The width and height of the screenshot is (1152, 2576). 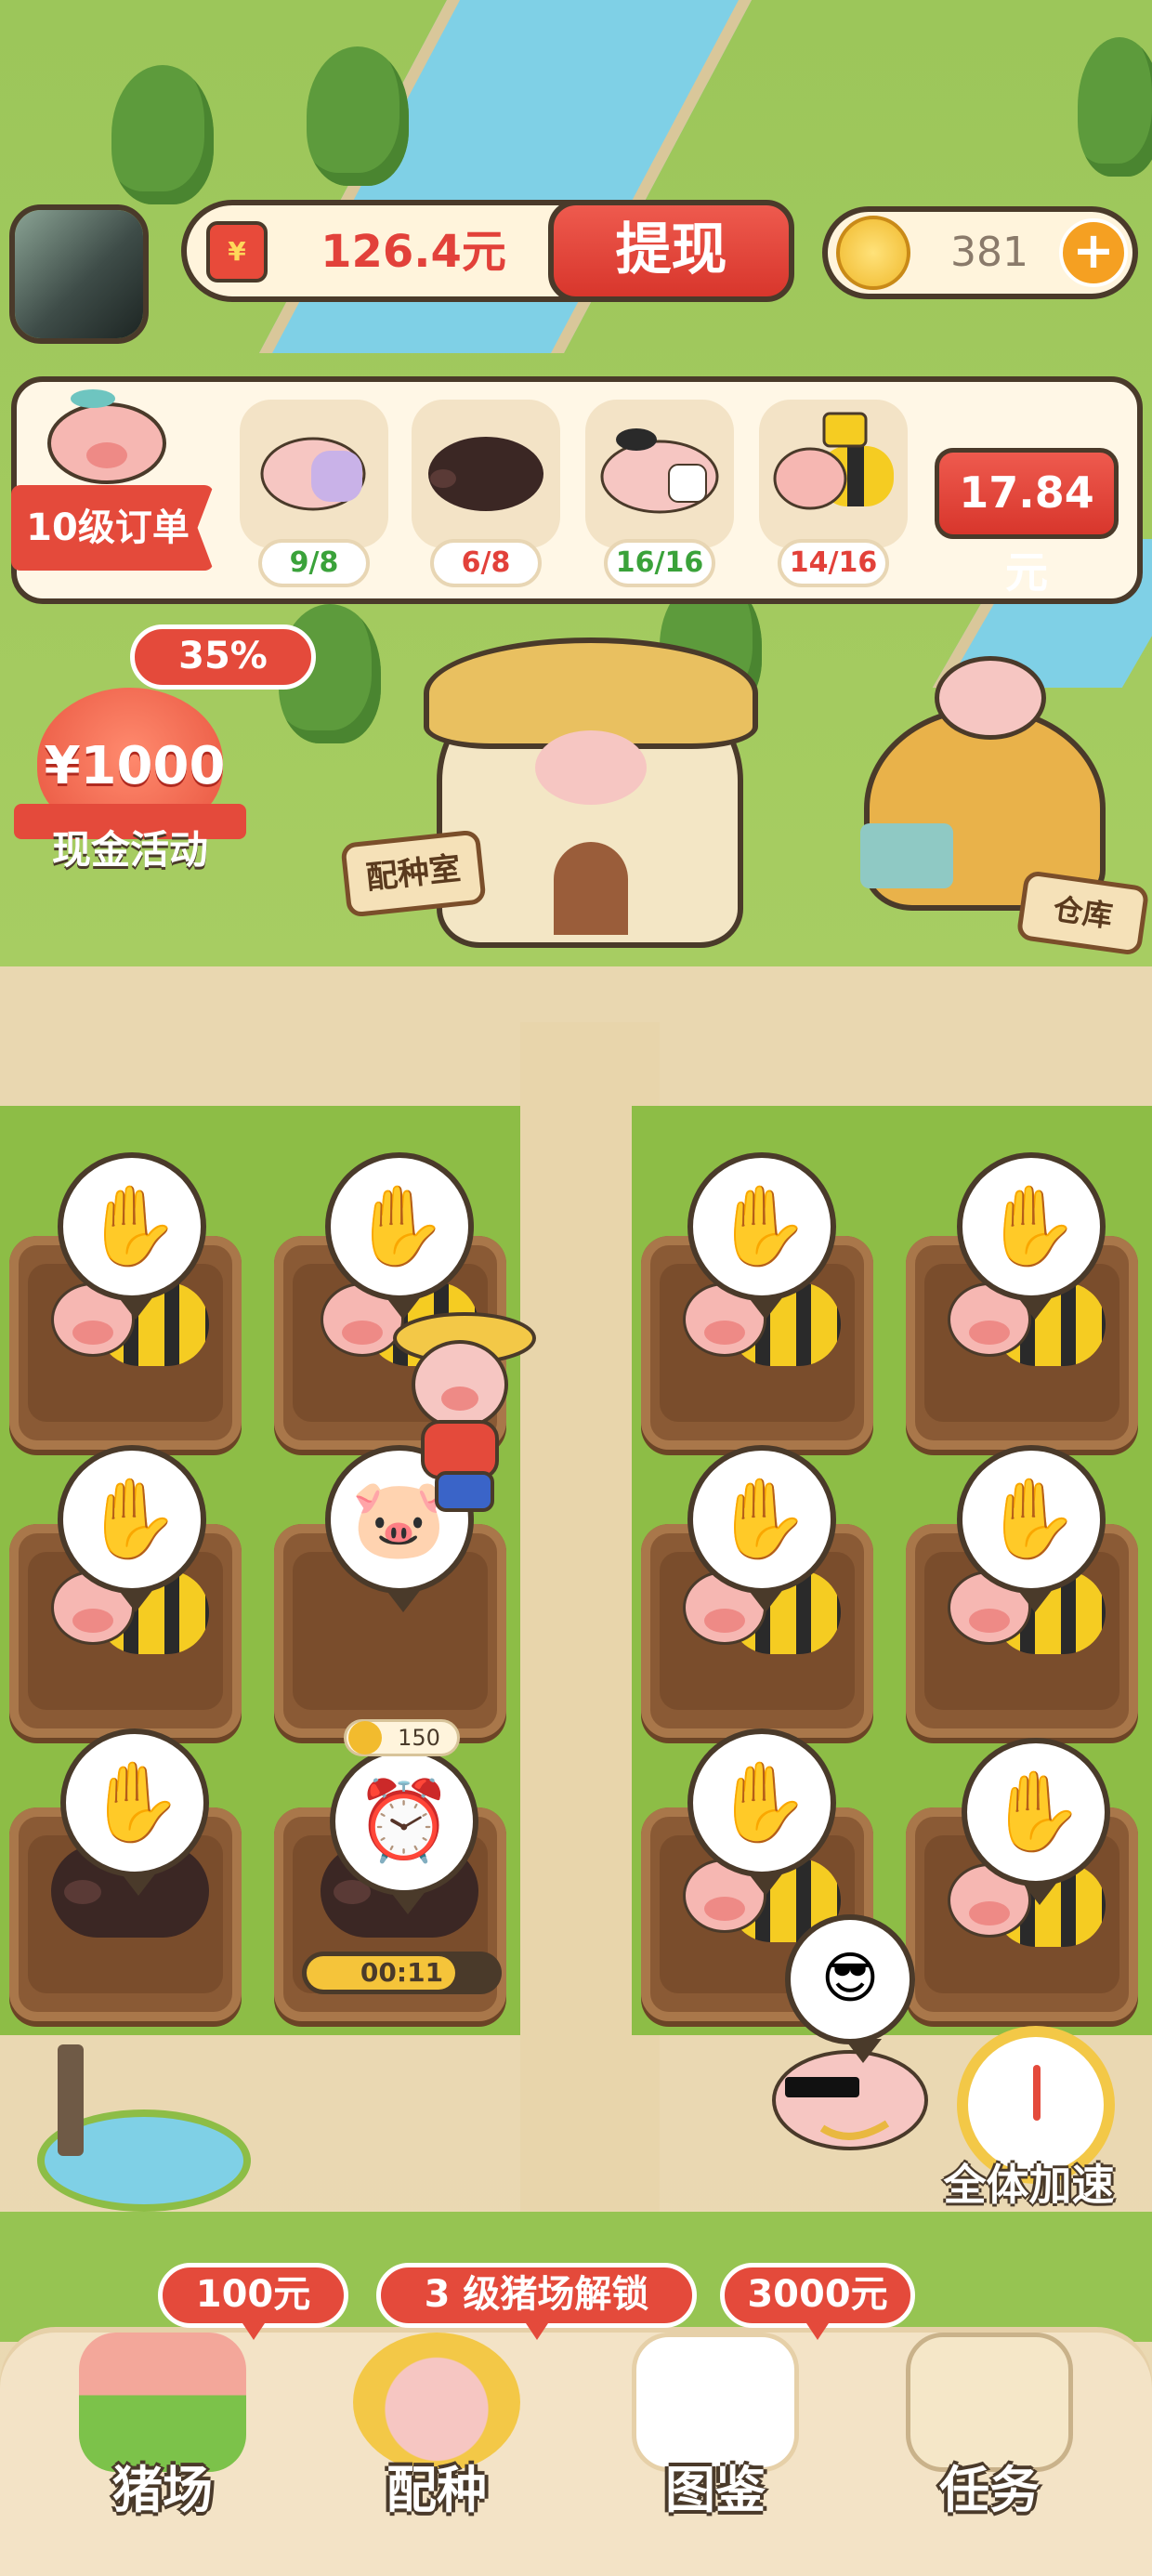 I want to click on cool-pig-icon: 😎, so click(x=850, y=1988).